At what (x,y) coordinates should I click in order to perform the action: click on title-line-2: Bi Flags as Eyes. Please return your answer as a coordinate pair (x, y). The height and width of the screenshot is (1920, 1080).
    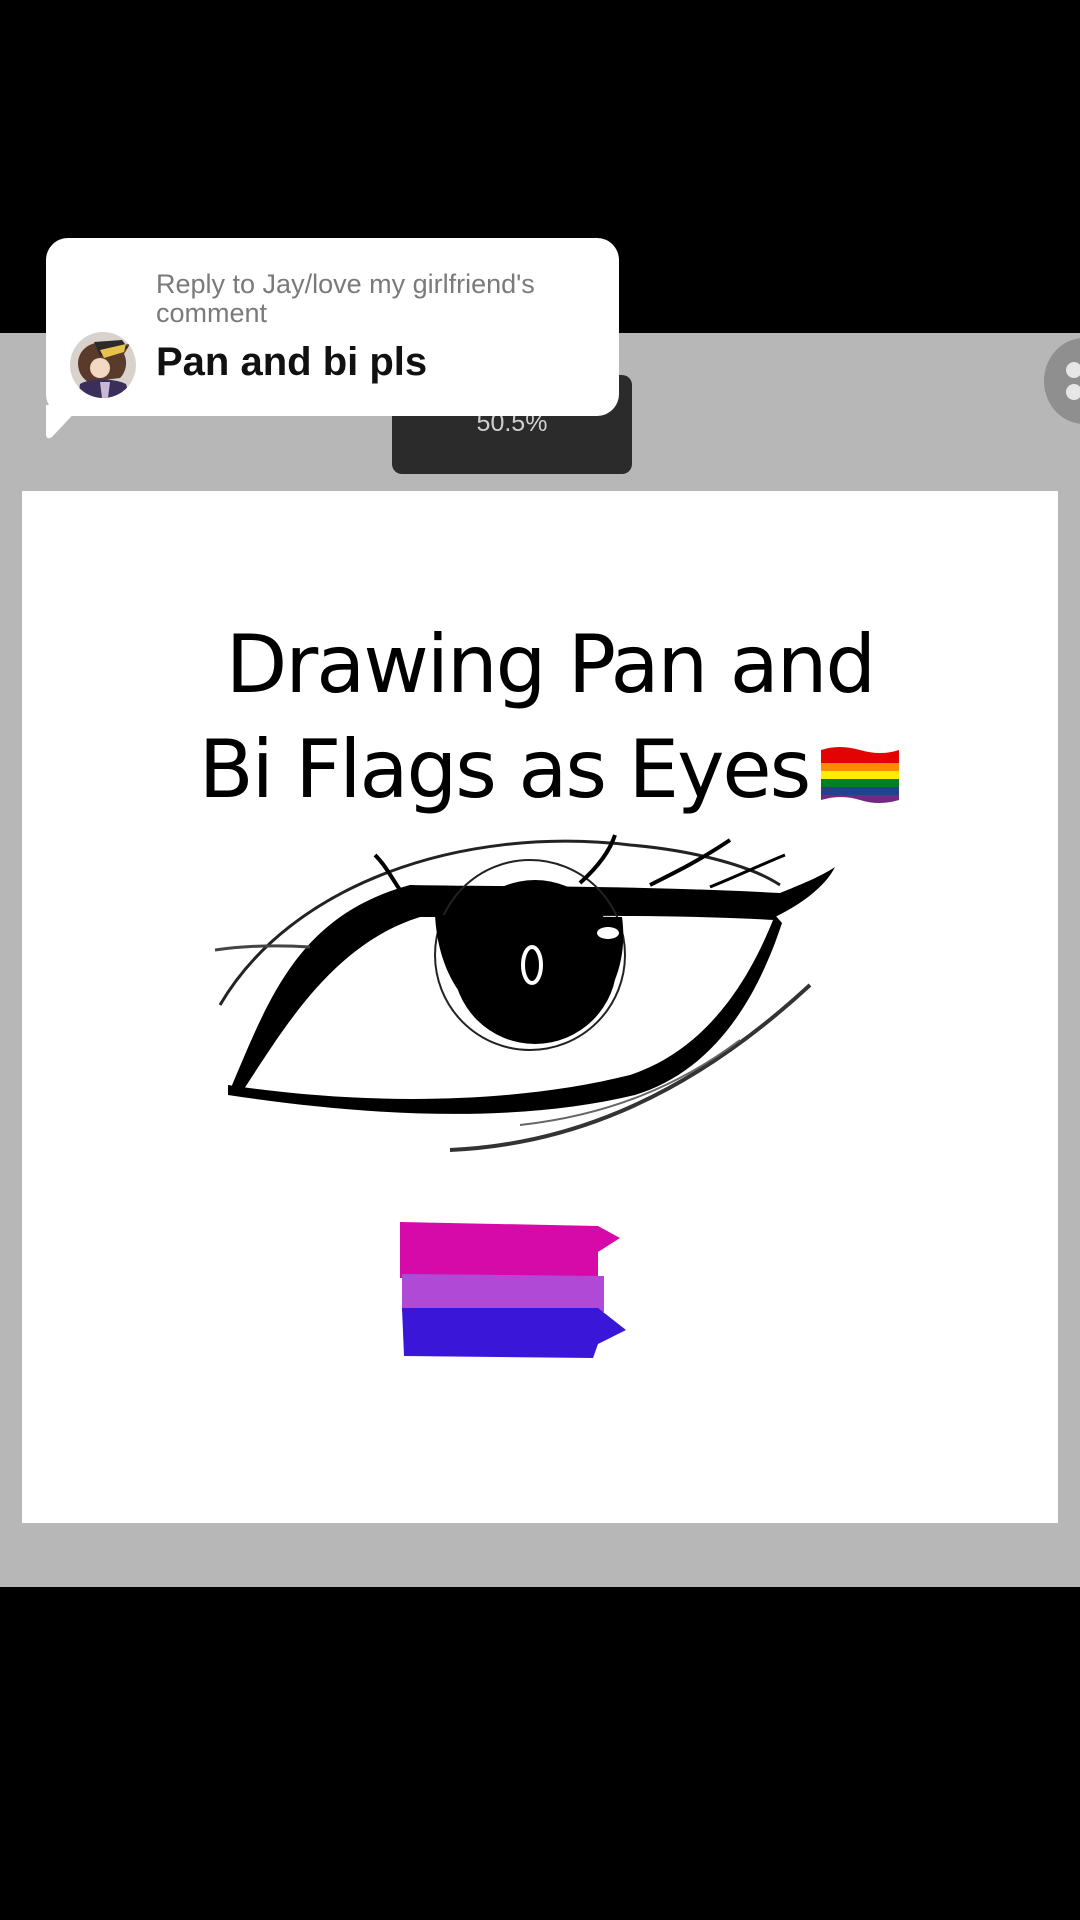
    Looking at the image, I should click on (550, 769).